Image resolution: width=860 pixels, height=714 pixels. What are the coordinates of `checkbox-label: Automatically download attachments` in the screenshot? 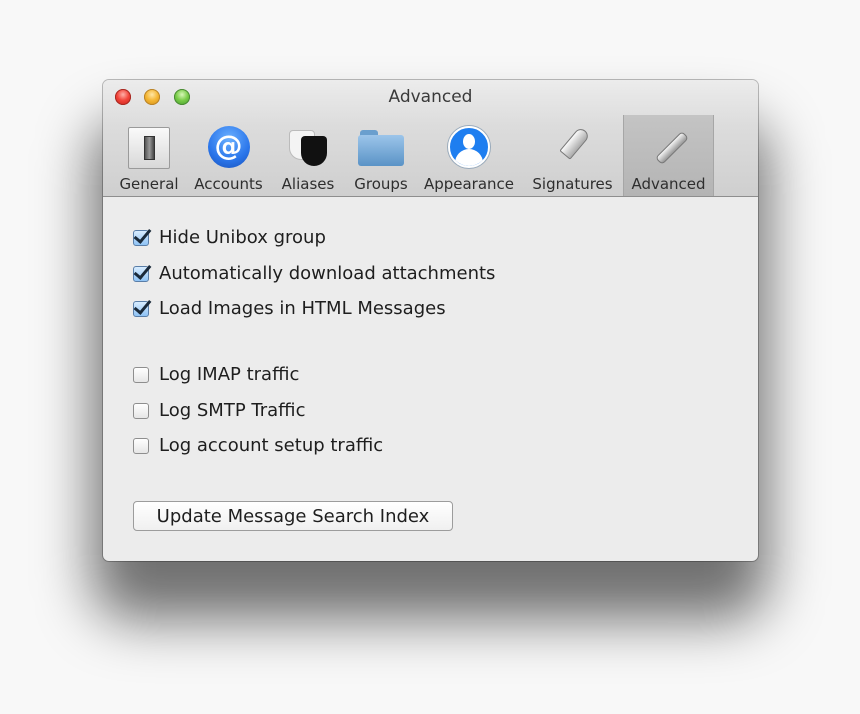 It's located at (327, 273).